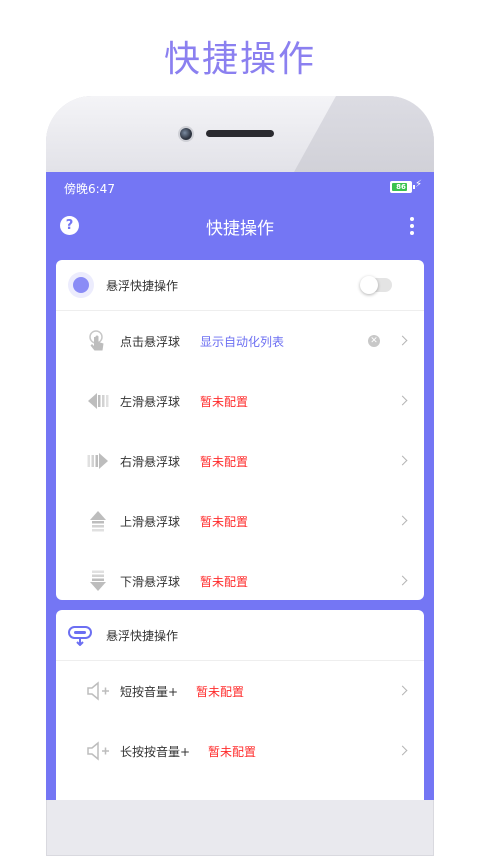  I want to click on row-value: 显示自动化列表, so click(242, 342).